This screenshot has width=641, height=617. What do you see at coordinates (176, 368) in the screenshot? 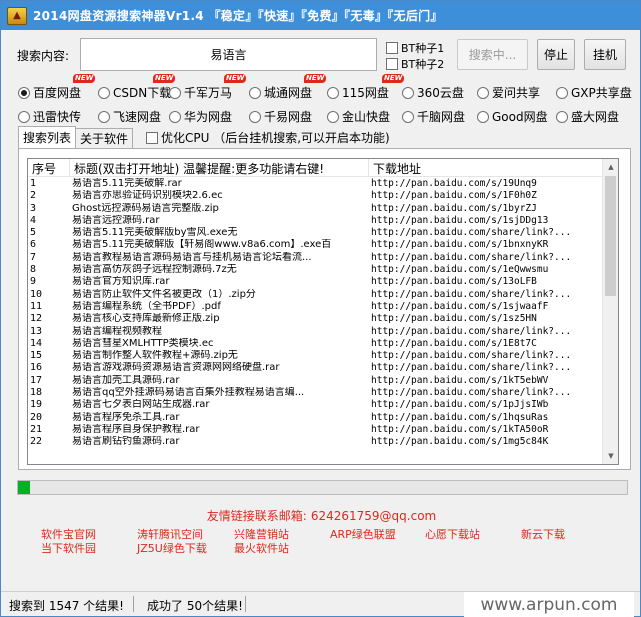
I see `row-title: 易语言游戏源码资源易语言资源网网络硬盘.rar` at bounding box center [176, 368].